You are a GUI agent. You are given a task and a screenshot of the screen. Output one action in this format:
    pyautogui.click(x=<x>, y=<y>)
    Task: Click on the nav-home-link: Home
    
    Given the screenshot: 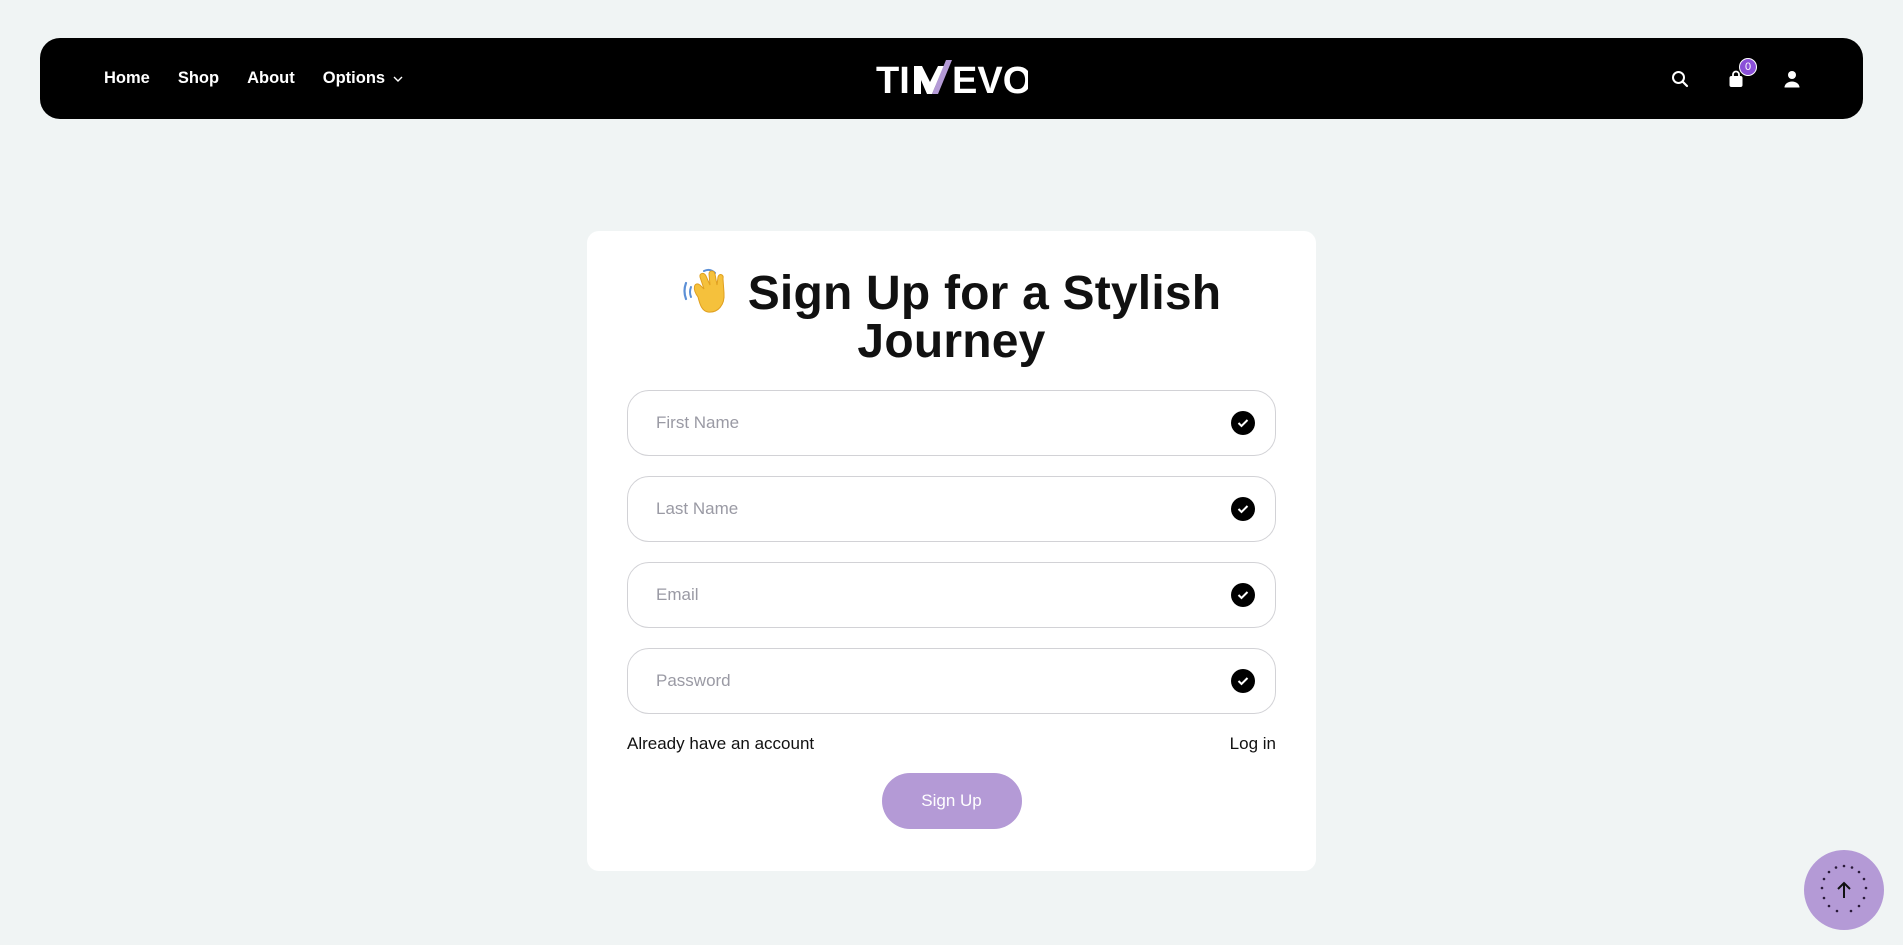 What is the action you would take?
    pyautogui.click(x=127, y=78)
    